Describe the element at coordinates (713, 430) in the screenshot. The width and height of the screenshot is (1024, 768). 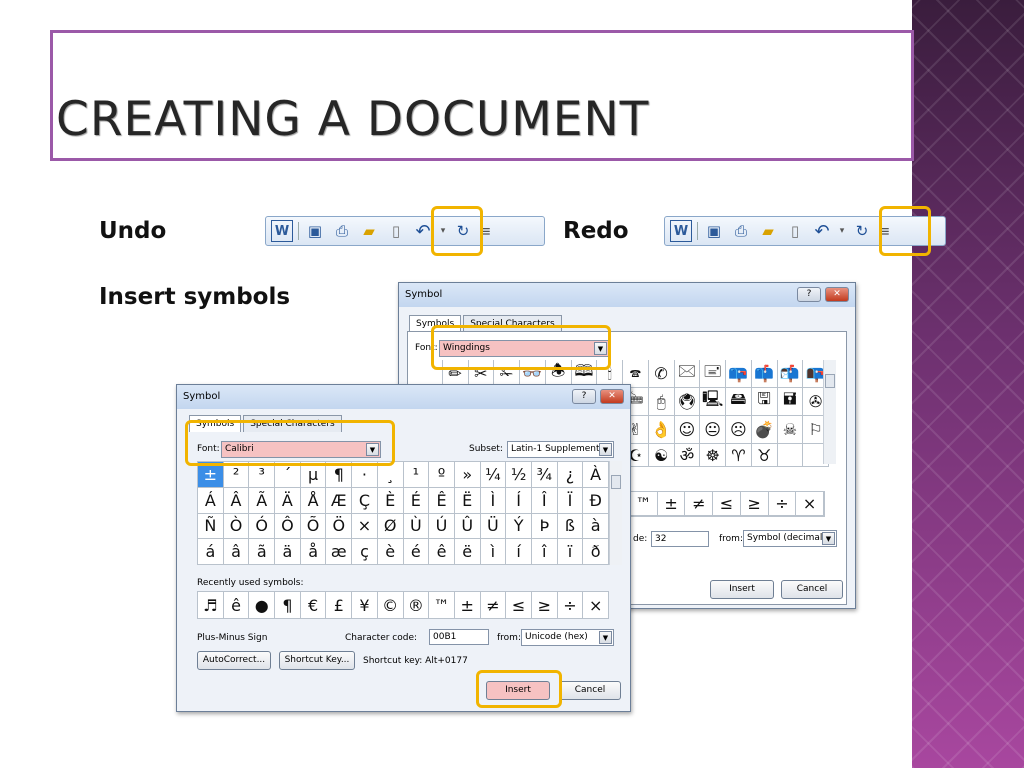
I see `symbol-cell: 😐` at that location.